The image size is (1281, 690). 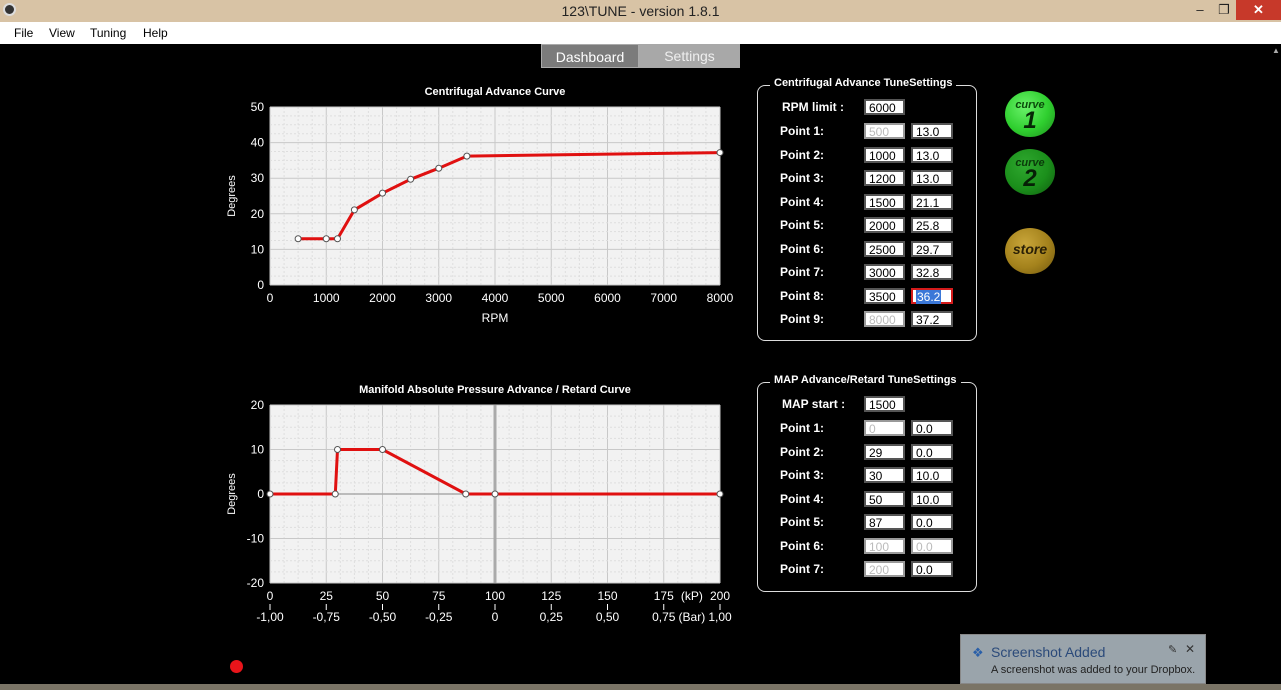 What do you see at coordinates (258, 178) in the screenshot?
I see `cent-y-tick-label: 30` at bounding box center [258, 178].